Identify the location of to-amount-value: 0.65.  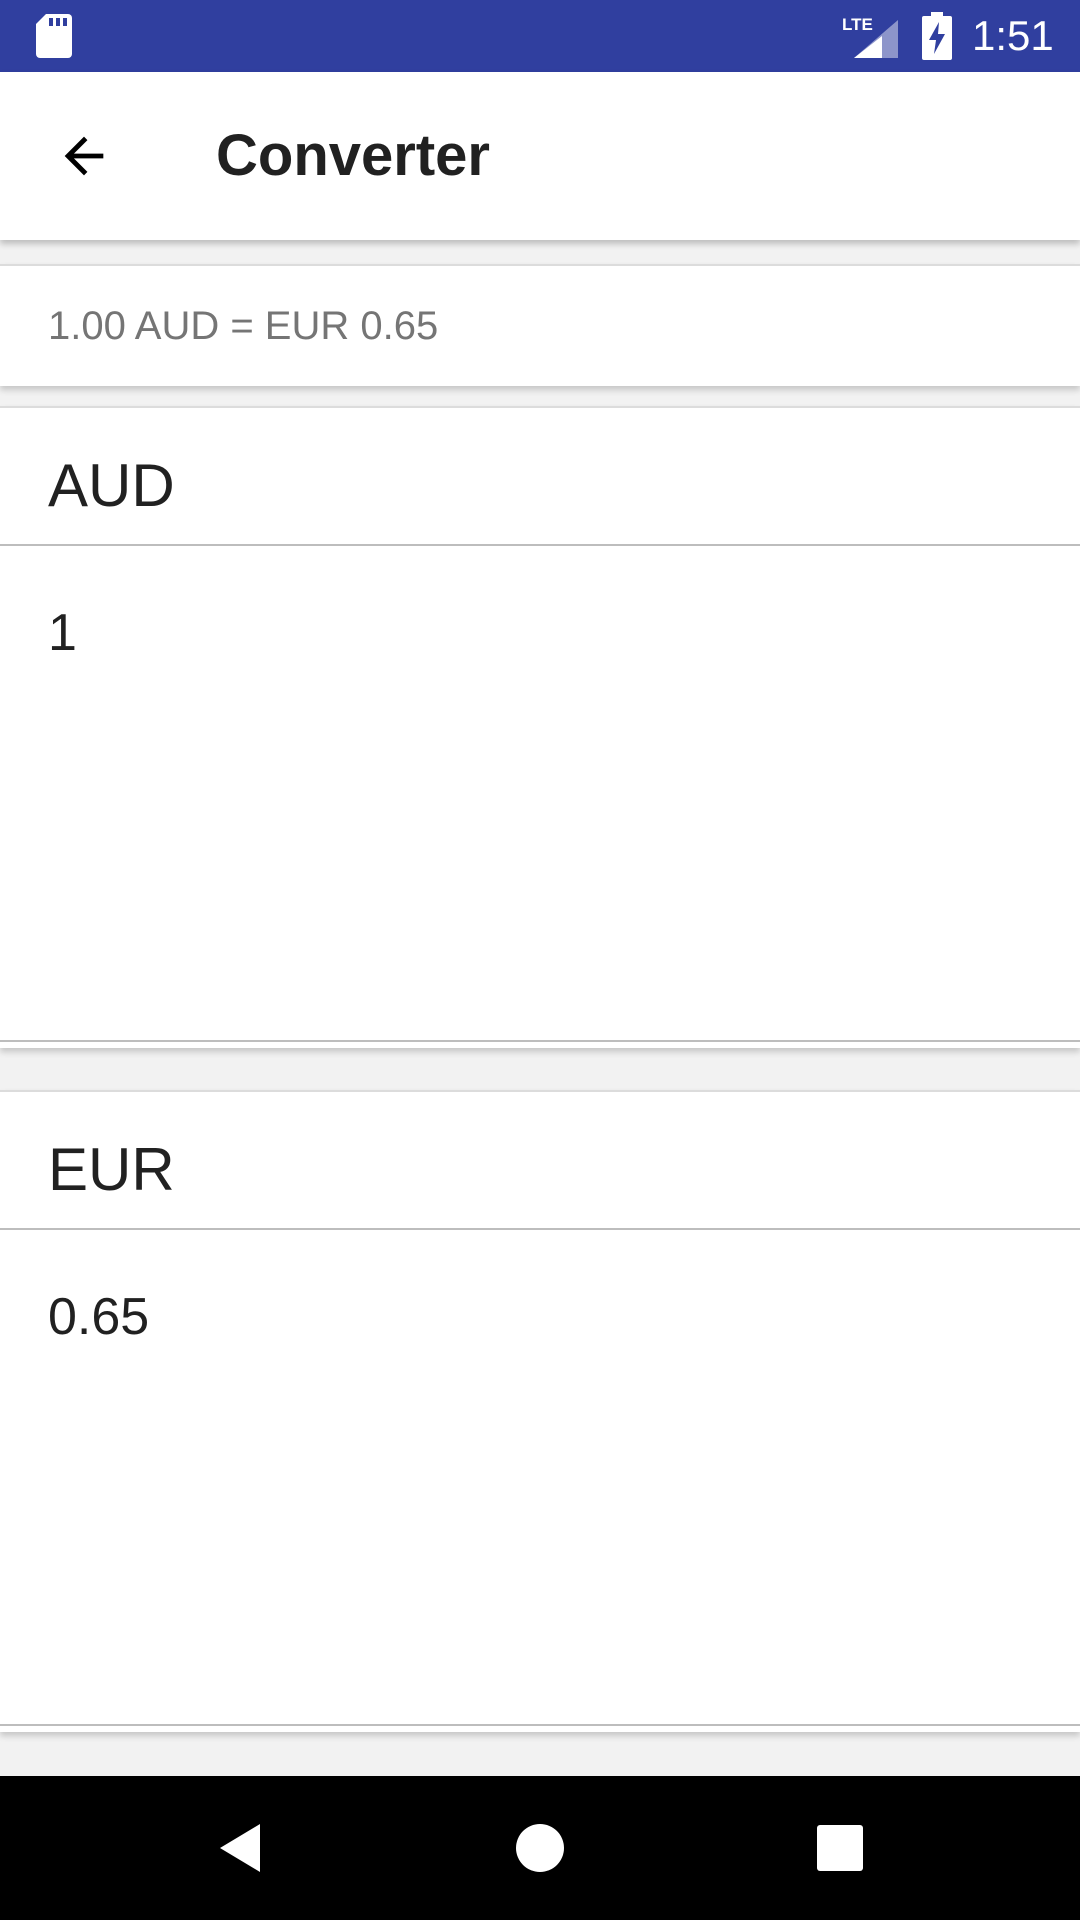
(99, 1317).